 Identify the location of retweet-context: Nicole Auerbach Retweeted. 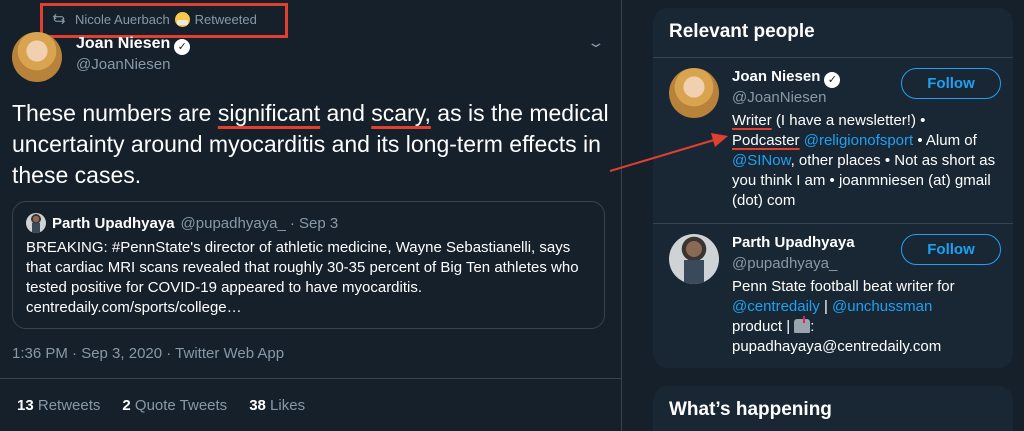
(154, 19).